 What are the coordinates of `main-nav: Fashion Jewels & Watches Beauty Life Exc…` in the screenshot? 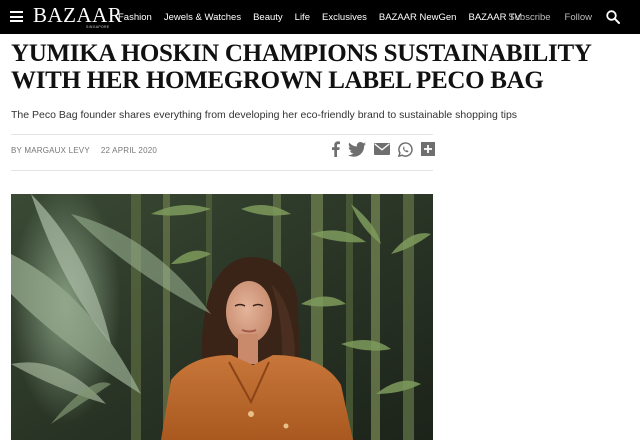 It's located at (325, 17).